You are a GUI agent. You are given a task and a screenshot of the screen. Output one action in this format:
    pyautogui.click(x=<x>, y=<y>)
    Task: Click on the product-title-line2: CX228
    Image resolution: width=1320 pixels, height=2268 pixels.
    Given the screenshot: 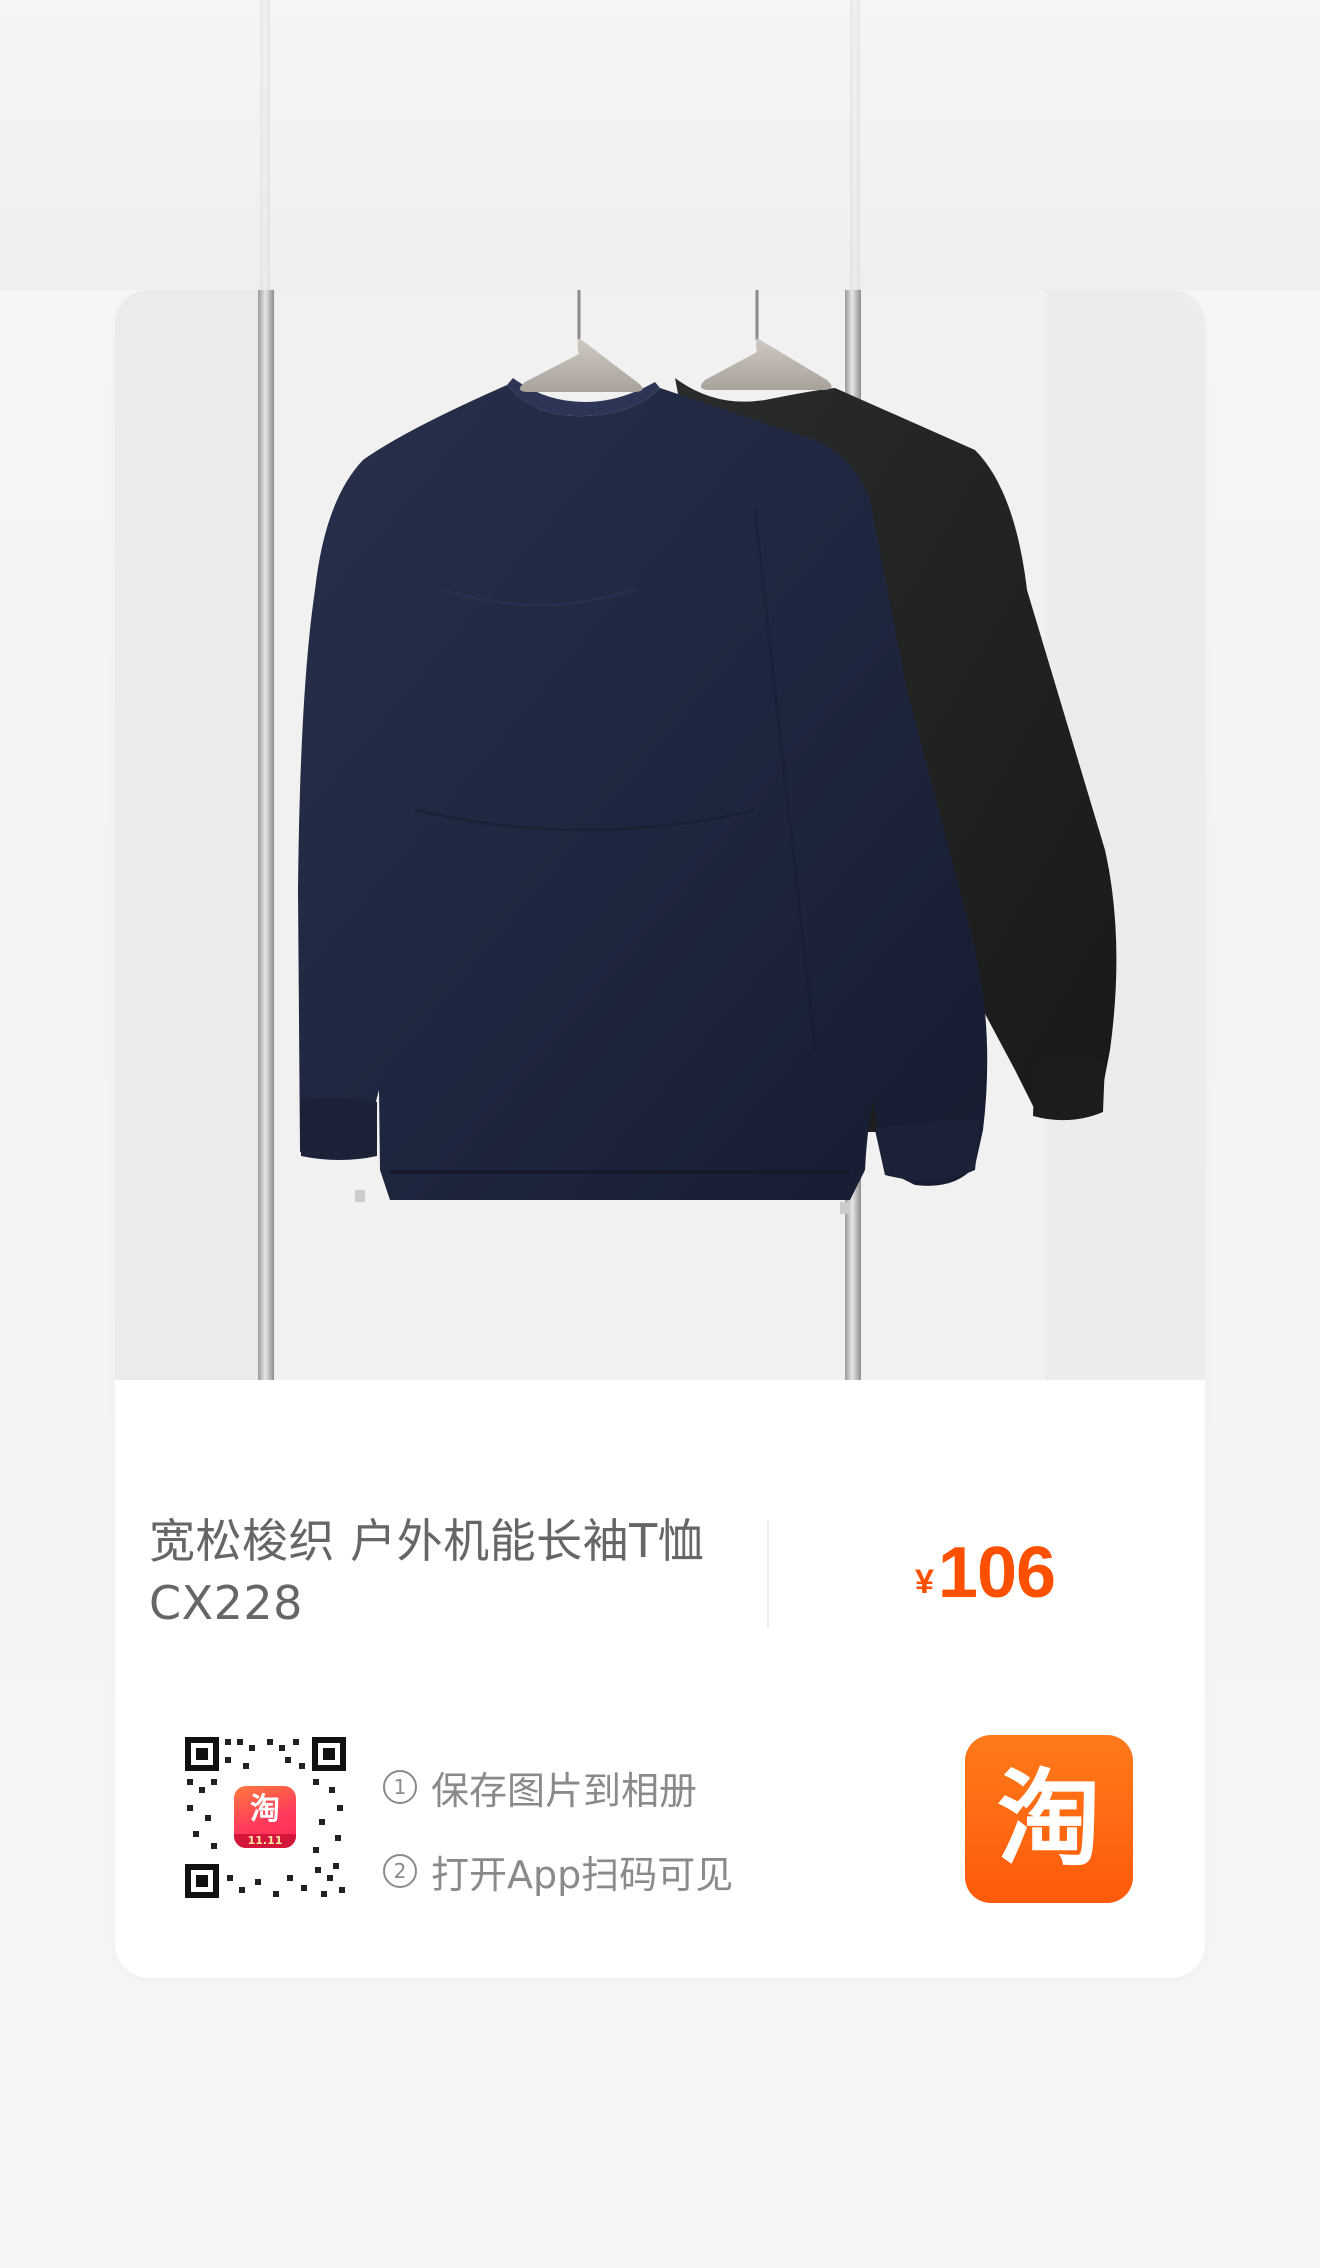 What is the action you would take?
    pyautogui.click(x=226, y=1603)
    